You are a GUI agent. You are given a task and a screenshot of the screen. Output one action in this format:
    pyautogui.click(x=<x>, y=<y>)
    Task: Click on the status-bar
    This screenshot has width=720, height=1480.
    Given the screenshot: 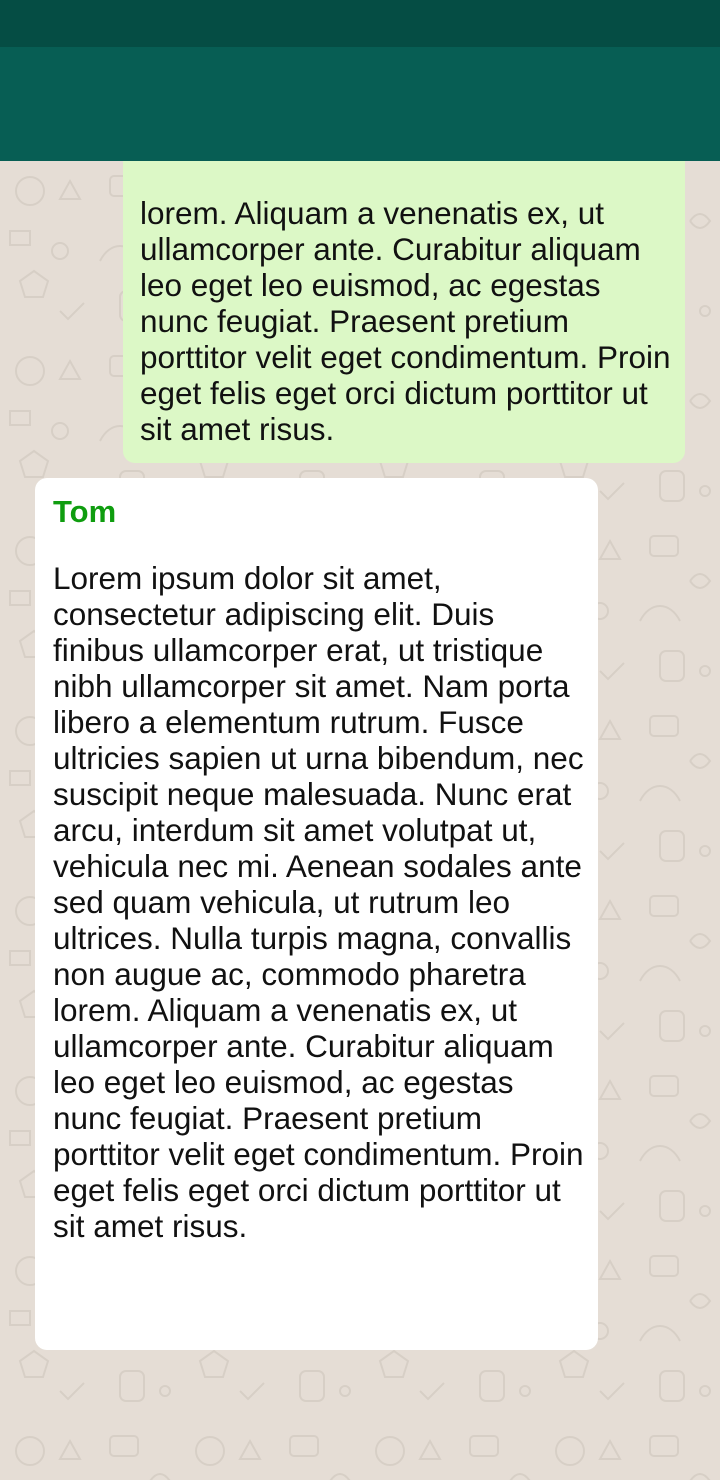 What is the action you would take?
    pyautogui.click(x=360, y=23)
    